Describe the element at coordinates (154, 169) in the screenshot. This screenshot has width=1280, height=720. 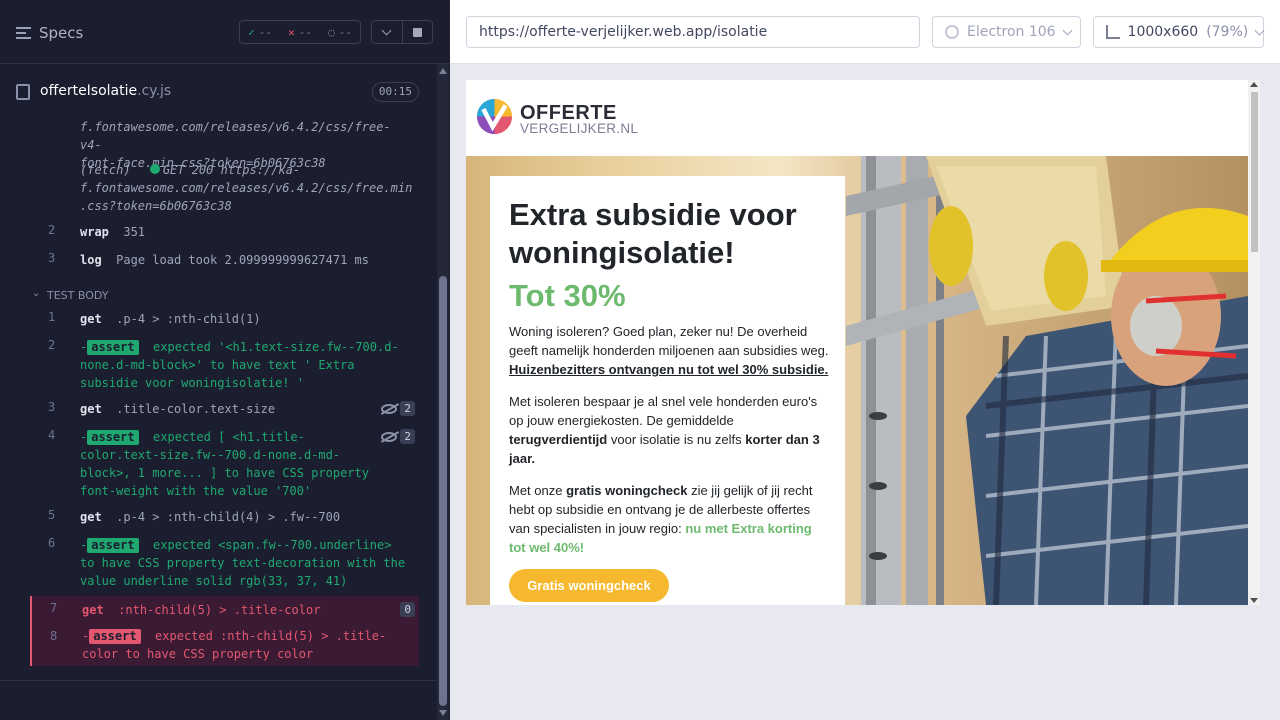
I see `status-dot-icon` at that location.